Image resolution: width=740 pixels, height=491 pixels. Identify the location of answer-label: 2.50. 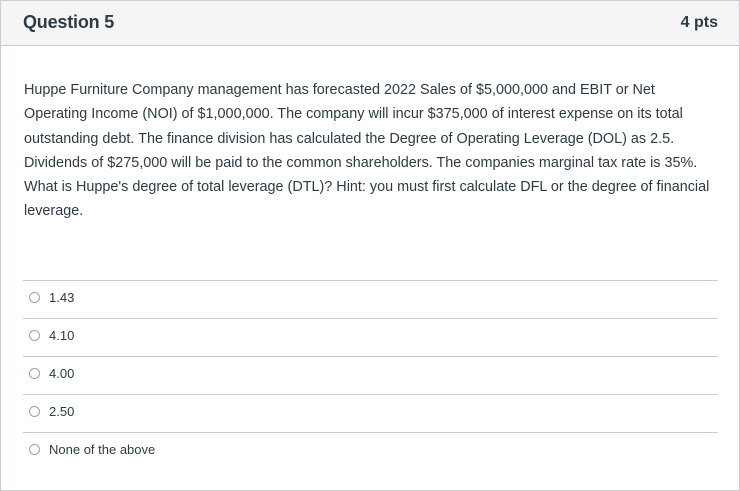
(61, 411).